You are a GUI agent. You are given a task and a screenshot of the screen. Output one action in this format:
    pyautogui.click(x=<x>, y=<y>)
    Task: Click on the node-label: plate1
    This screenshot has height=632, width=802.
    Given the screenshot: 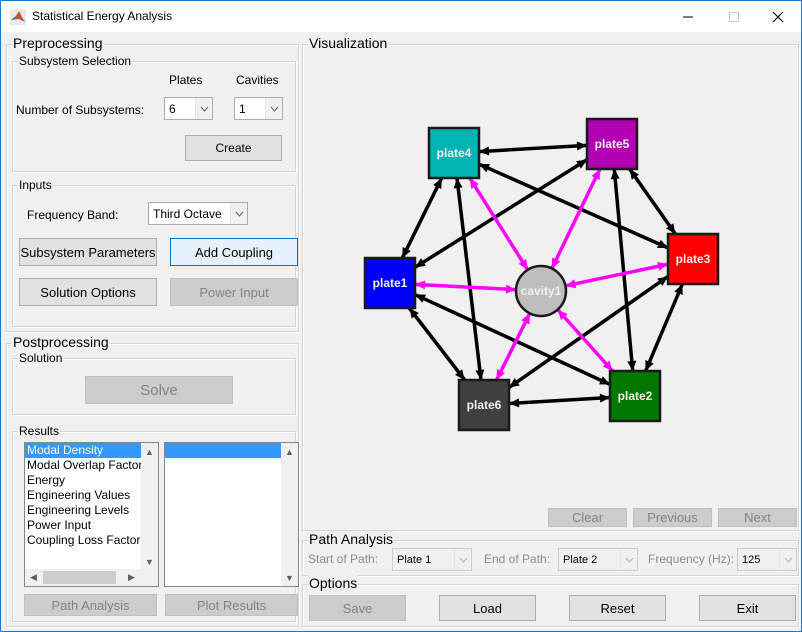 What is the action you would take?
    pyautogui.click(x=390, y=283)
    